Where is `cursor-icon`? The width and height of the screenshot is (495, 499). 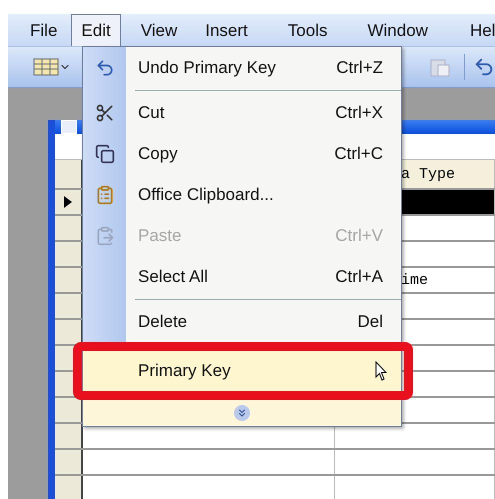 cursor-icon is located at coordinates (381, 371).